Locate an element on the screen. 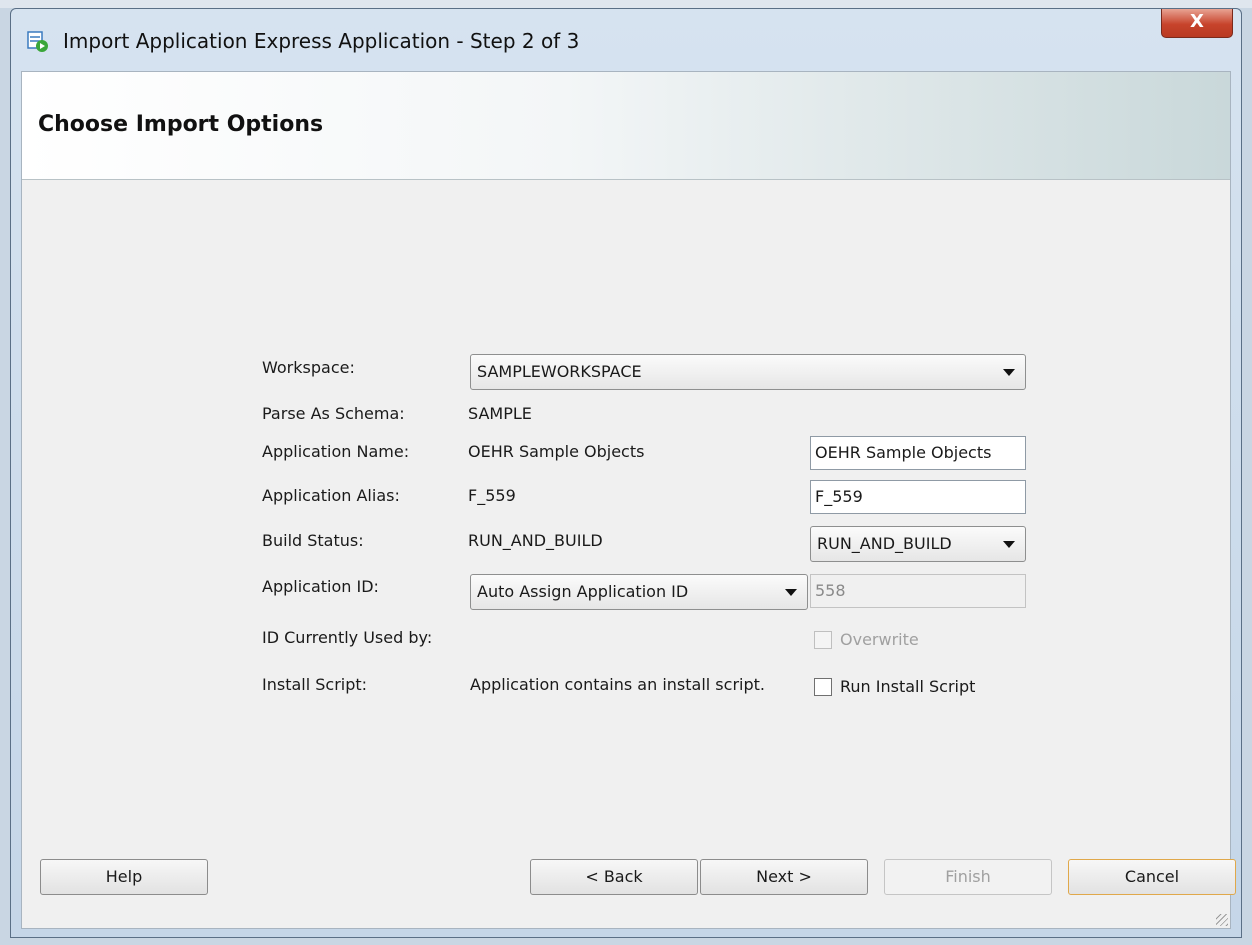 The image size is (1252, 945). workspace-label: Workspace: is located at coordinates (308, 367).